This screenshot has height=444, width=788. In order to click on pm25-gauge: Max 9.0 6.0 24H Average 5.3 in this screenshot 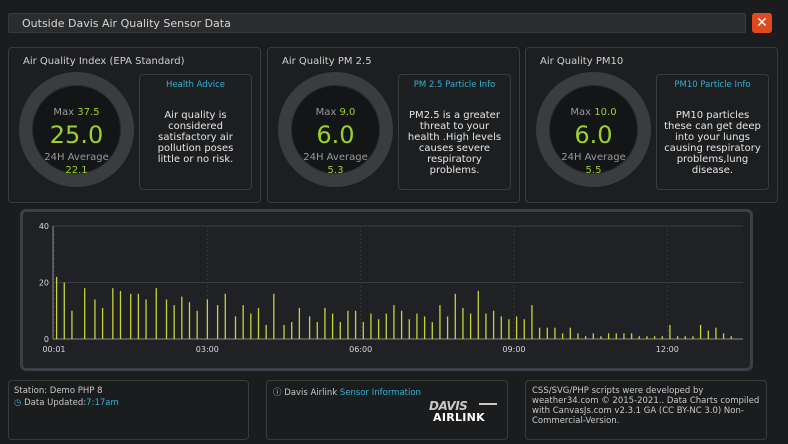, I will do `click(335, 129)`.